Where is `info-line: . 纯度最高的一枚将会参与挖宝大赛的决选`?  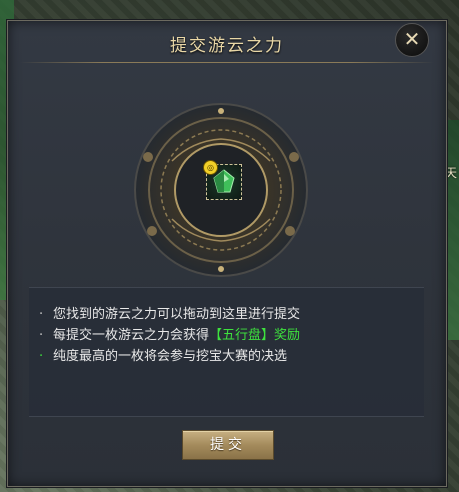
info-line: . 纯度最高的一枚将会参与挖宝大赛的决选 is located at coordinates (163, 354).